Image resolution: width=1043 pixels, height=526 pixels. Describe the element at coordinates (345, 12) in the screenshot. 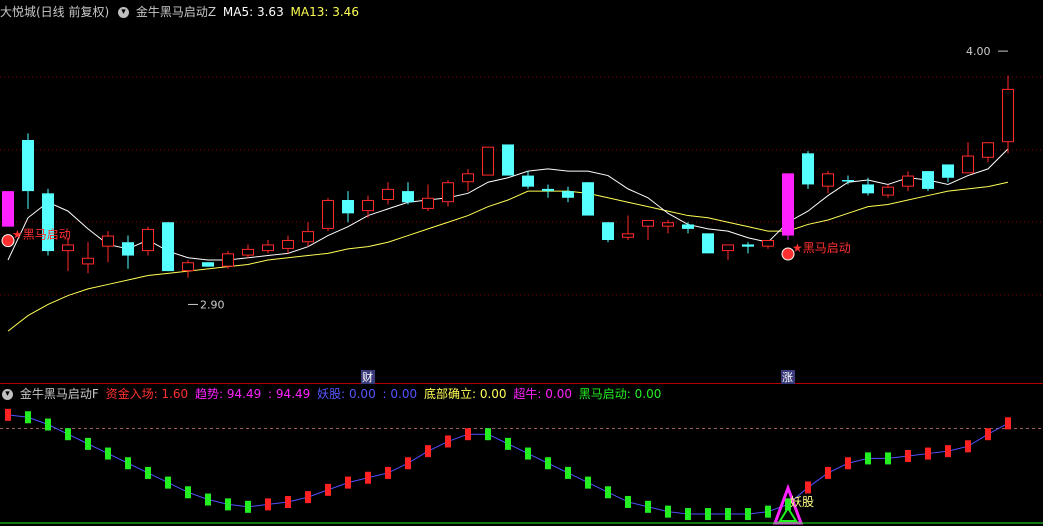

I see `ma13-value: 3.46` at that location.